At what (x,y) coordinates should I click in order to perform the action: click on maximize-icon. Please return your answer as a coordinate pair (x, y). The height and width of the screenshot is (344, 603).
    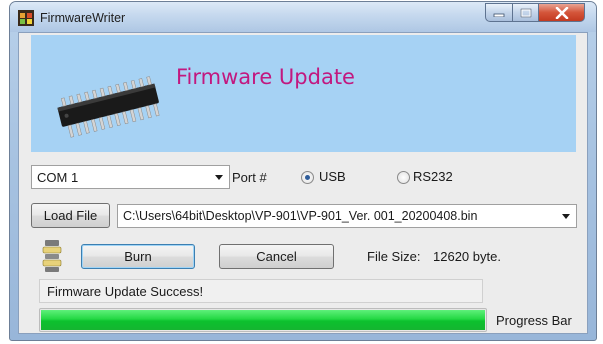
    Looking at the image, I should click on (525, 12).